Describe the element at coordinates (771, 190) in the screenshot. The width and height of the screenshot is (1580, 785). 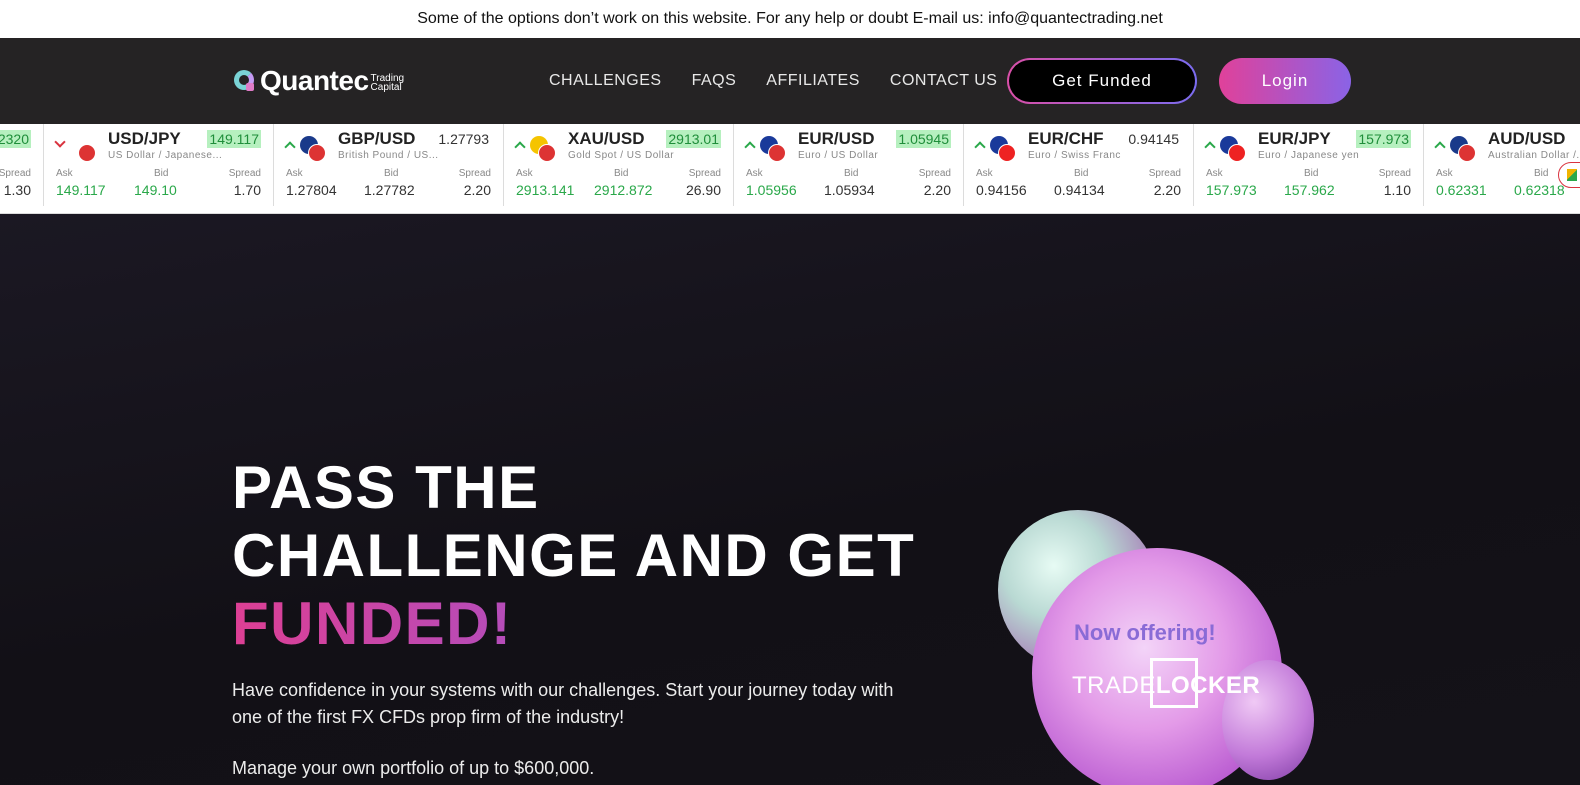
I see `ask-value: 1.05956` at that location.